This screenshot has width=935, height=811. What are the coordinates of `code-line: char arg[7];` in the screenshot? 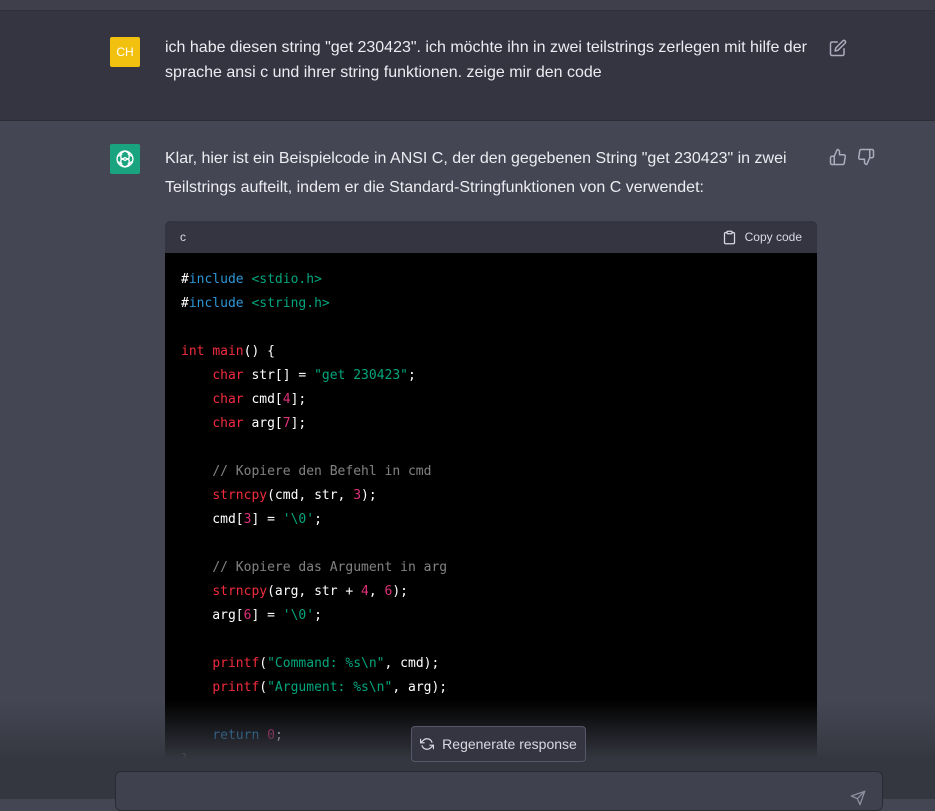 It's located at (491, 424).